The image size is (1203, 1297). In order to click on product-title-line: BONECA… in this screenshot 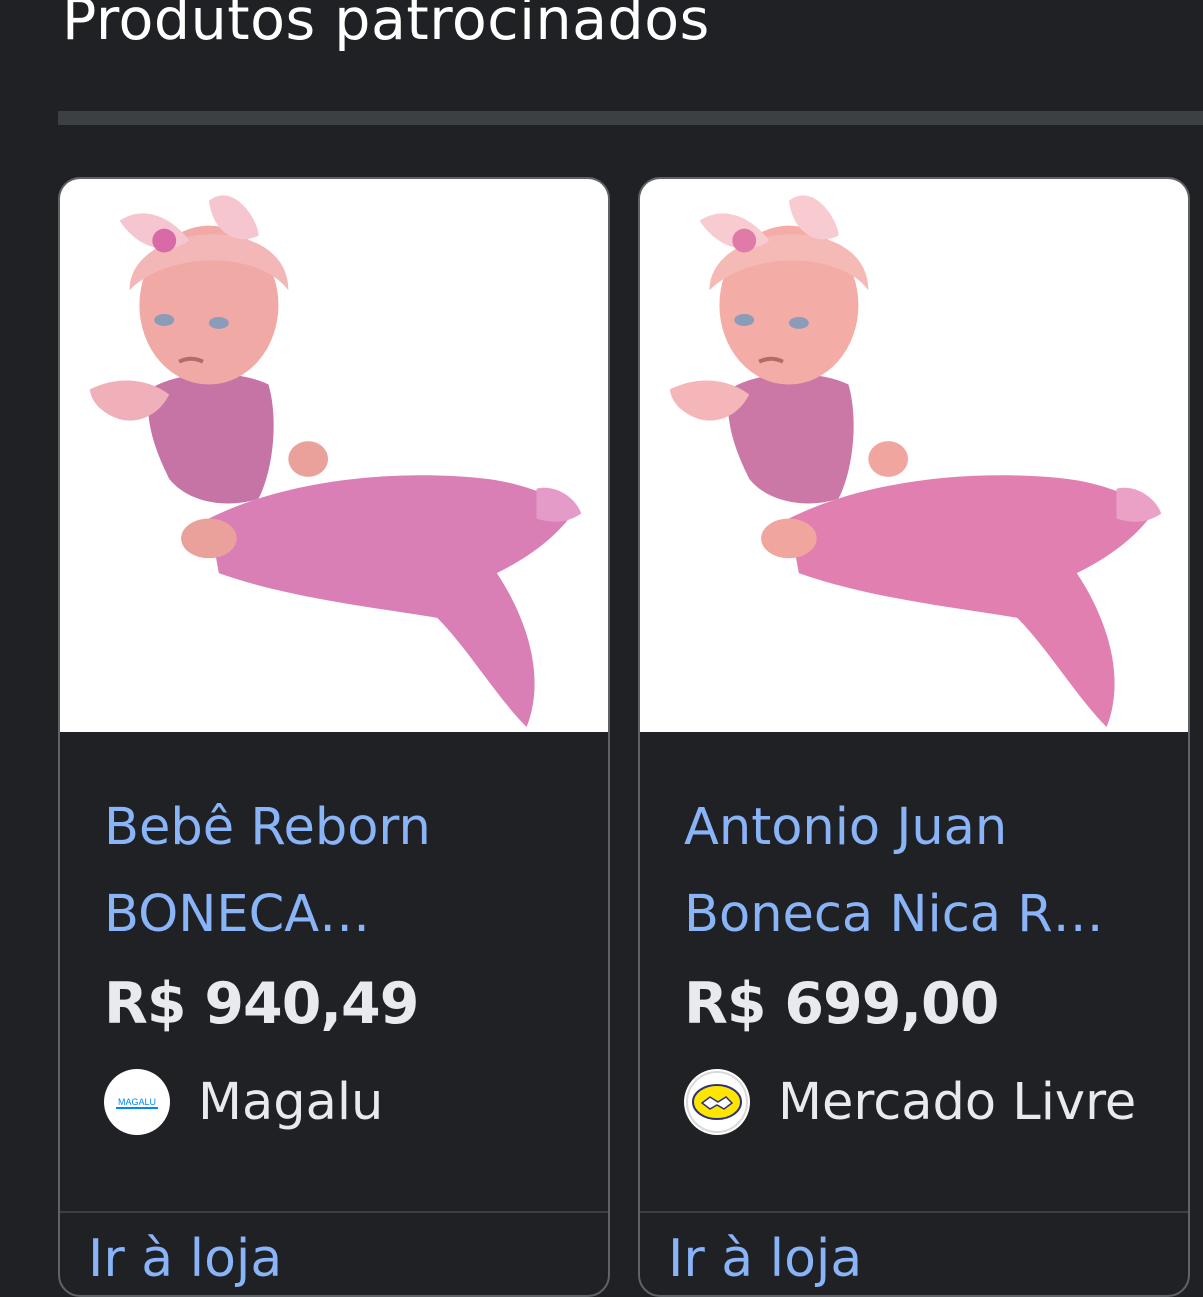, I will do `click(339, 914)`.